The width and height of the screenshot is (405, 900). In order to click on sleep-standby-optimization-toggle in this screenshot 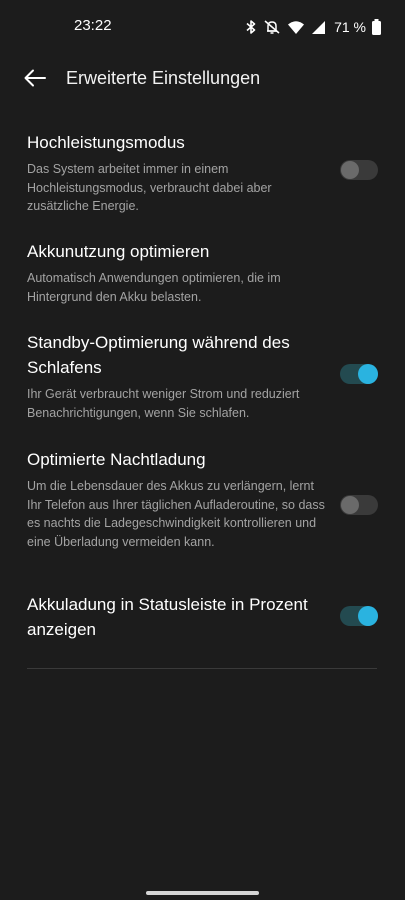, I will do `click(359, 374)`.